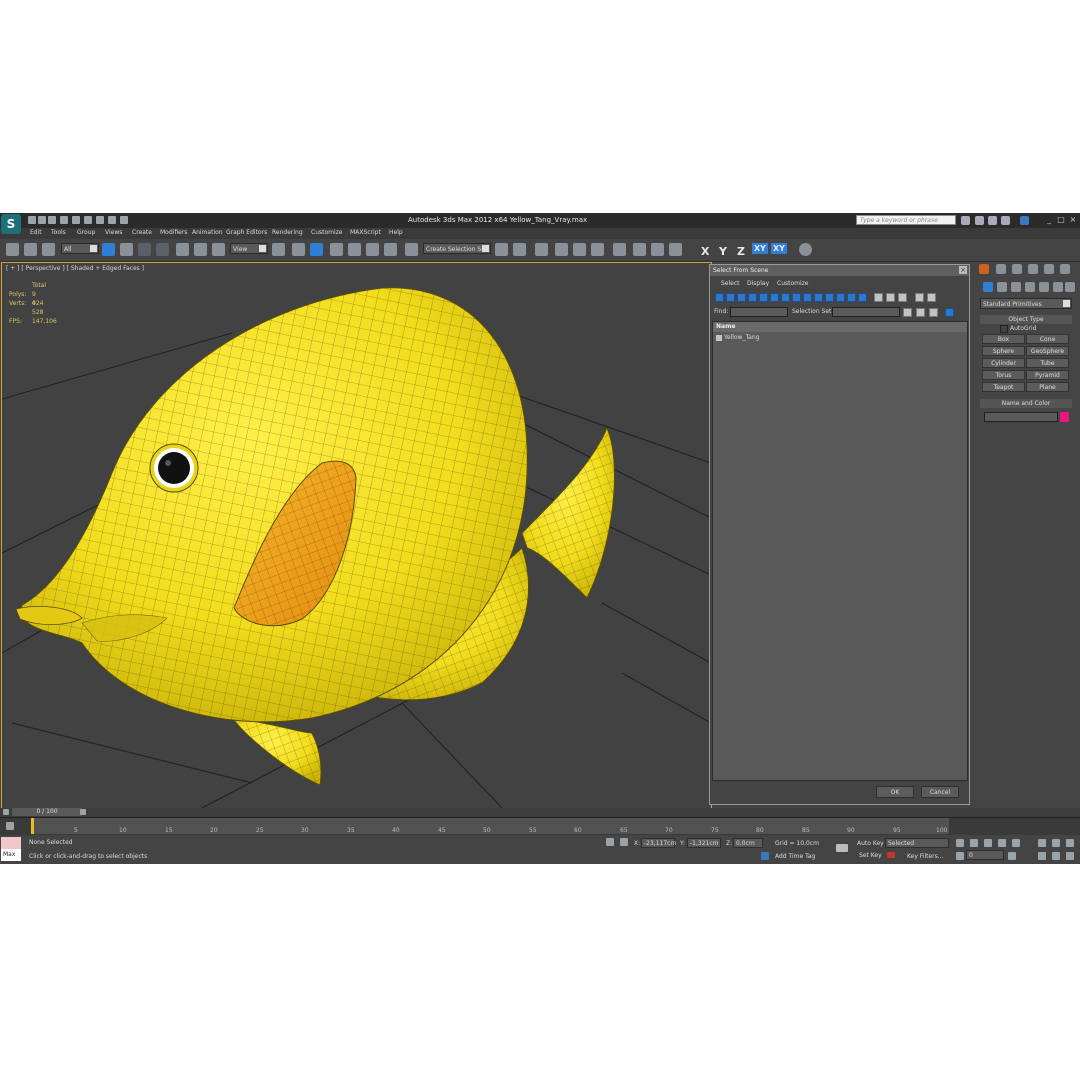  Describe the element at coordinates (748, 843) in the screenshot. I see `z-coordinate-field: 0,0cm` at that location.